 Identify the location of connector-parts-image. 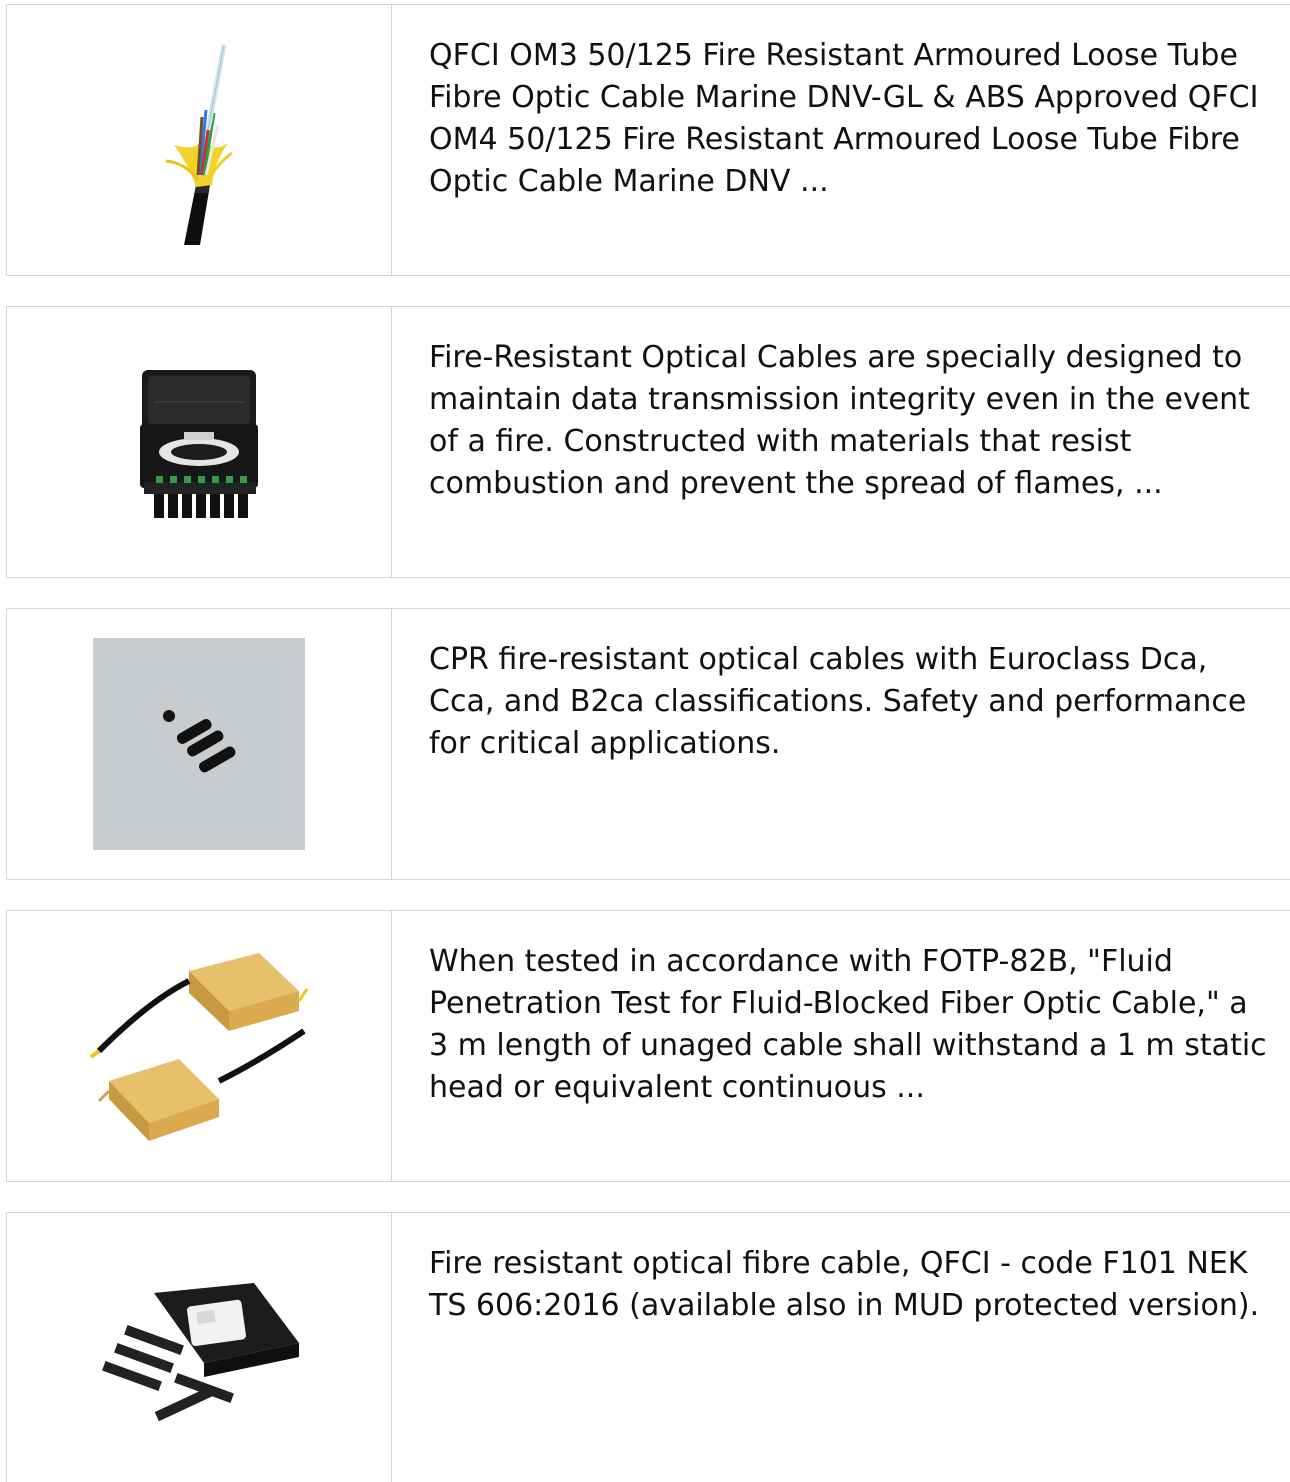
(199, 744).